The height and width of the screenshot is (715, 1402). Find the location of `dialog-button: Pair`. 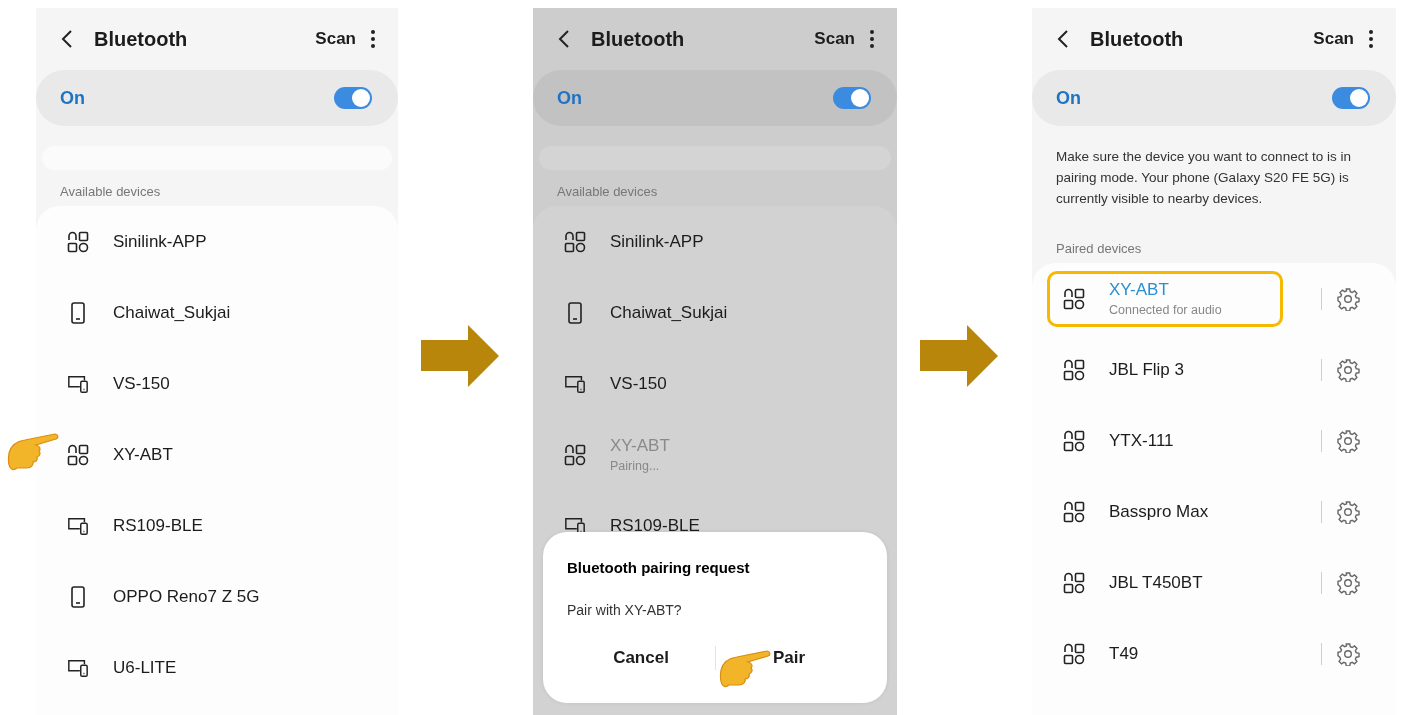

dialog-button: Pair is located at coordinates (789, 658).